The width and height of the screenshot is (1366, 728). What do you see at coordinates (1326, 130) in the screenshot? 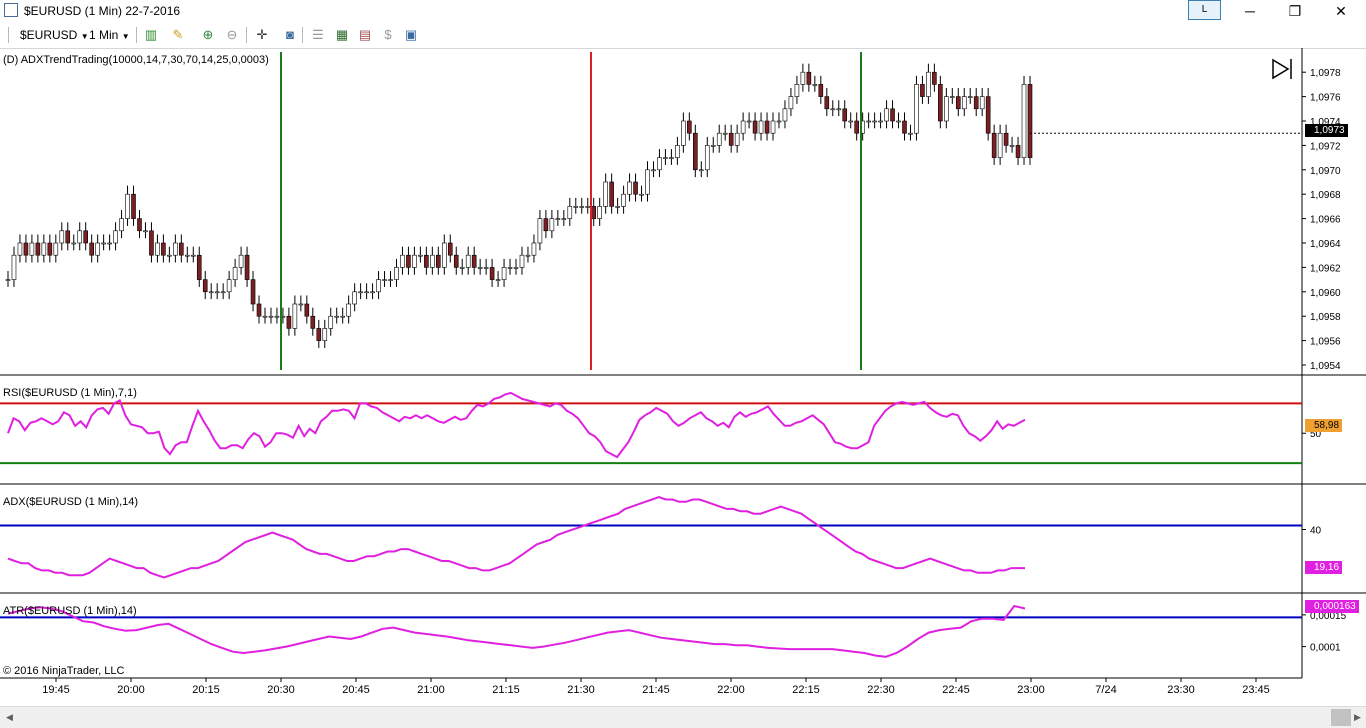
I see `price-current-value: 1,0973` at bounding box center [1326, 130].